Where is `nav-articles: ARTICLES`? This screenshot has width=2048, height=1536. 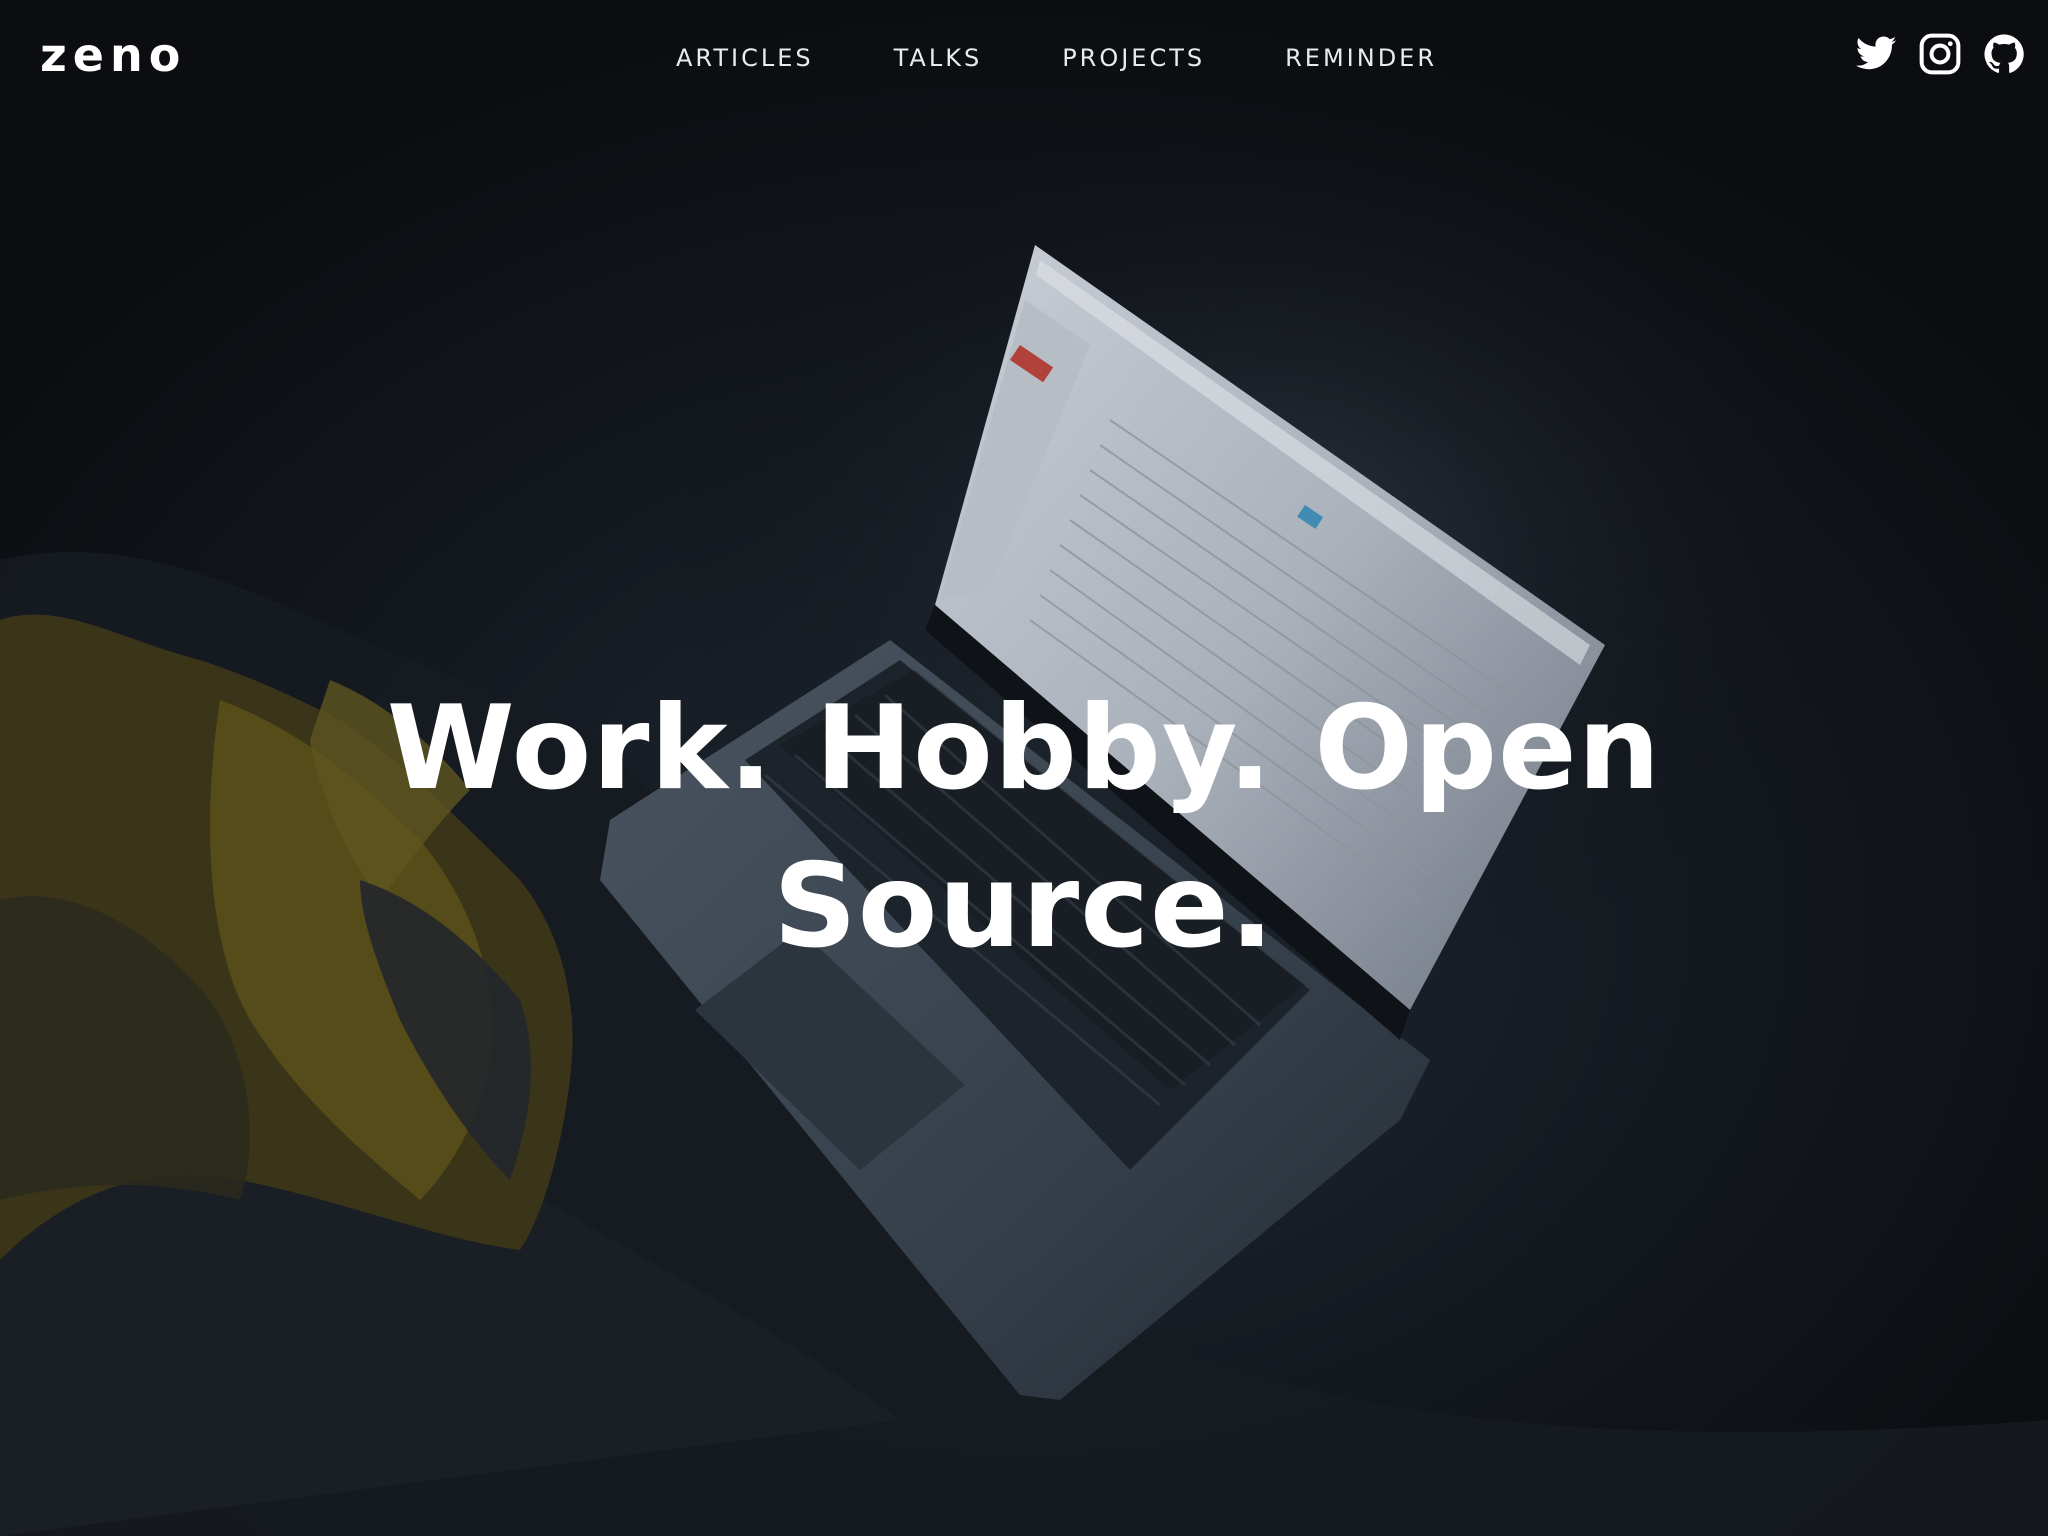 nav-articles: ARTICLES is located at coordinates (745, 58).